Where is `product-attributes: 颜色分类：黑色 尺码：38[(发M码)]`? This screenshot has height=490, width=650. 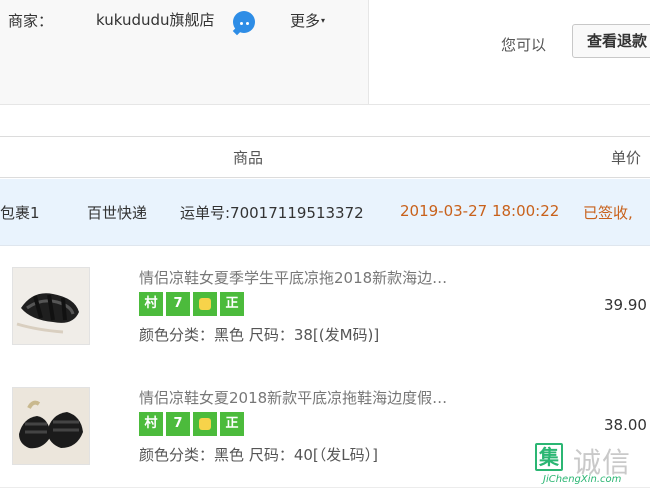 product-attributes: 颜色分类：黑色 尺码：38[(发M码)] is located at coordinates (259, 334).